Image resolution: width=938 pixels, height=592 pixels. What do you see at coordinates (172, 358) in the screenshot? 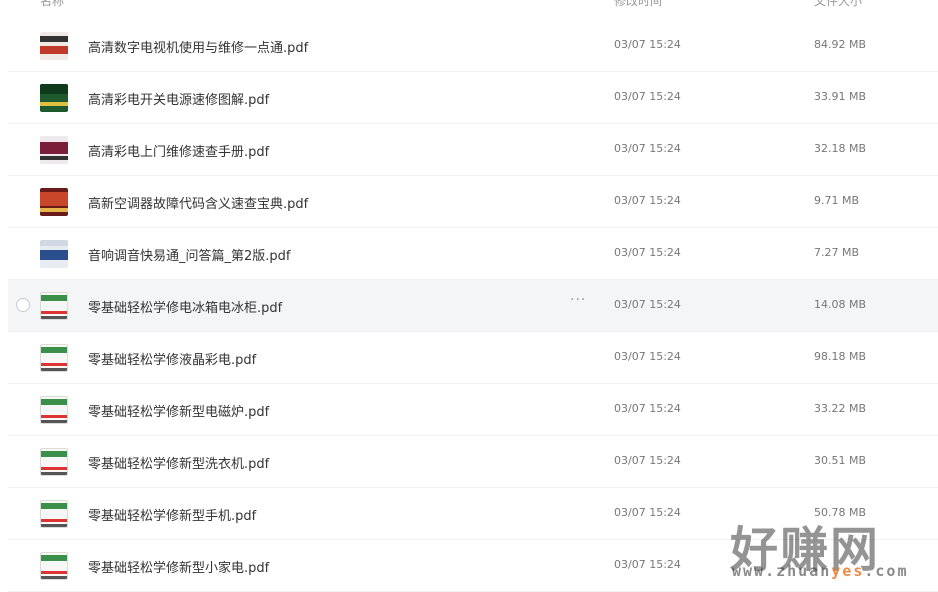
I see `file-name: 零基础轻松学修液晶彩电.pdf` at bounding box center [172, 358].